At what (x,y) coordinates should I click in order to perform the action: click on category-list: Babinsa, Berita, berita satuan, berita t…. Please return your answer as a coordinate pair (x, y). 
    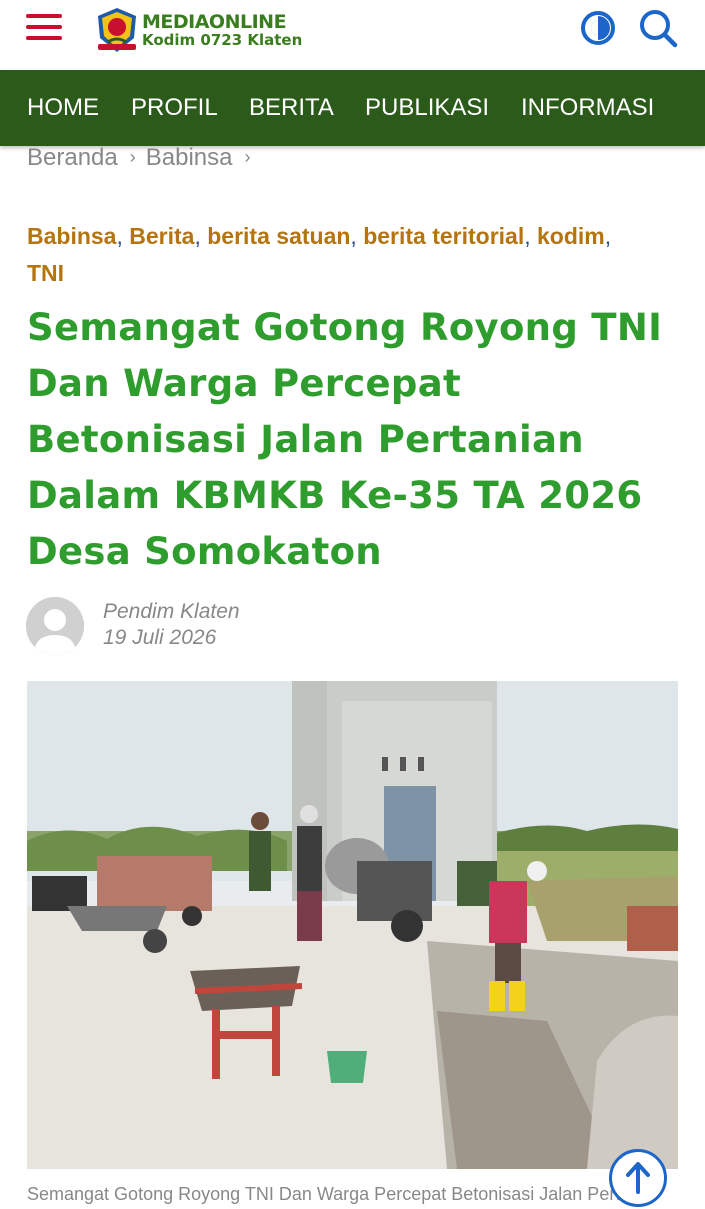
    Looking at the image, I should click on (319, 254).